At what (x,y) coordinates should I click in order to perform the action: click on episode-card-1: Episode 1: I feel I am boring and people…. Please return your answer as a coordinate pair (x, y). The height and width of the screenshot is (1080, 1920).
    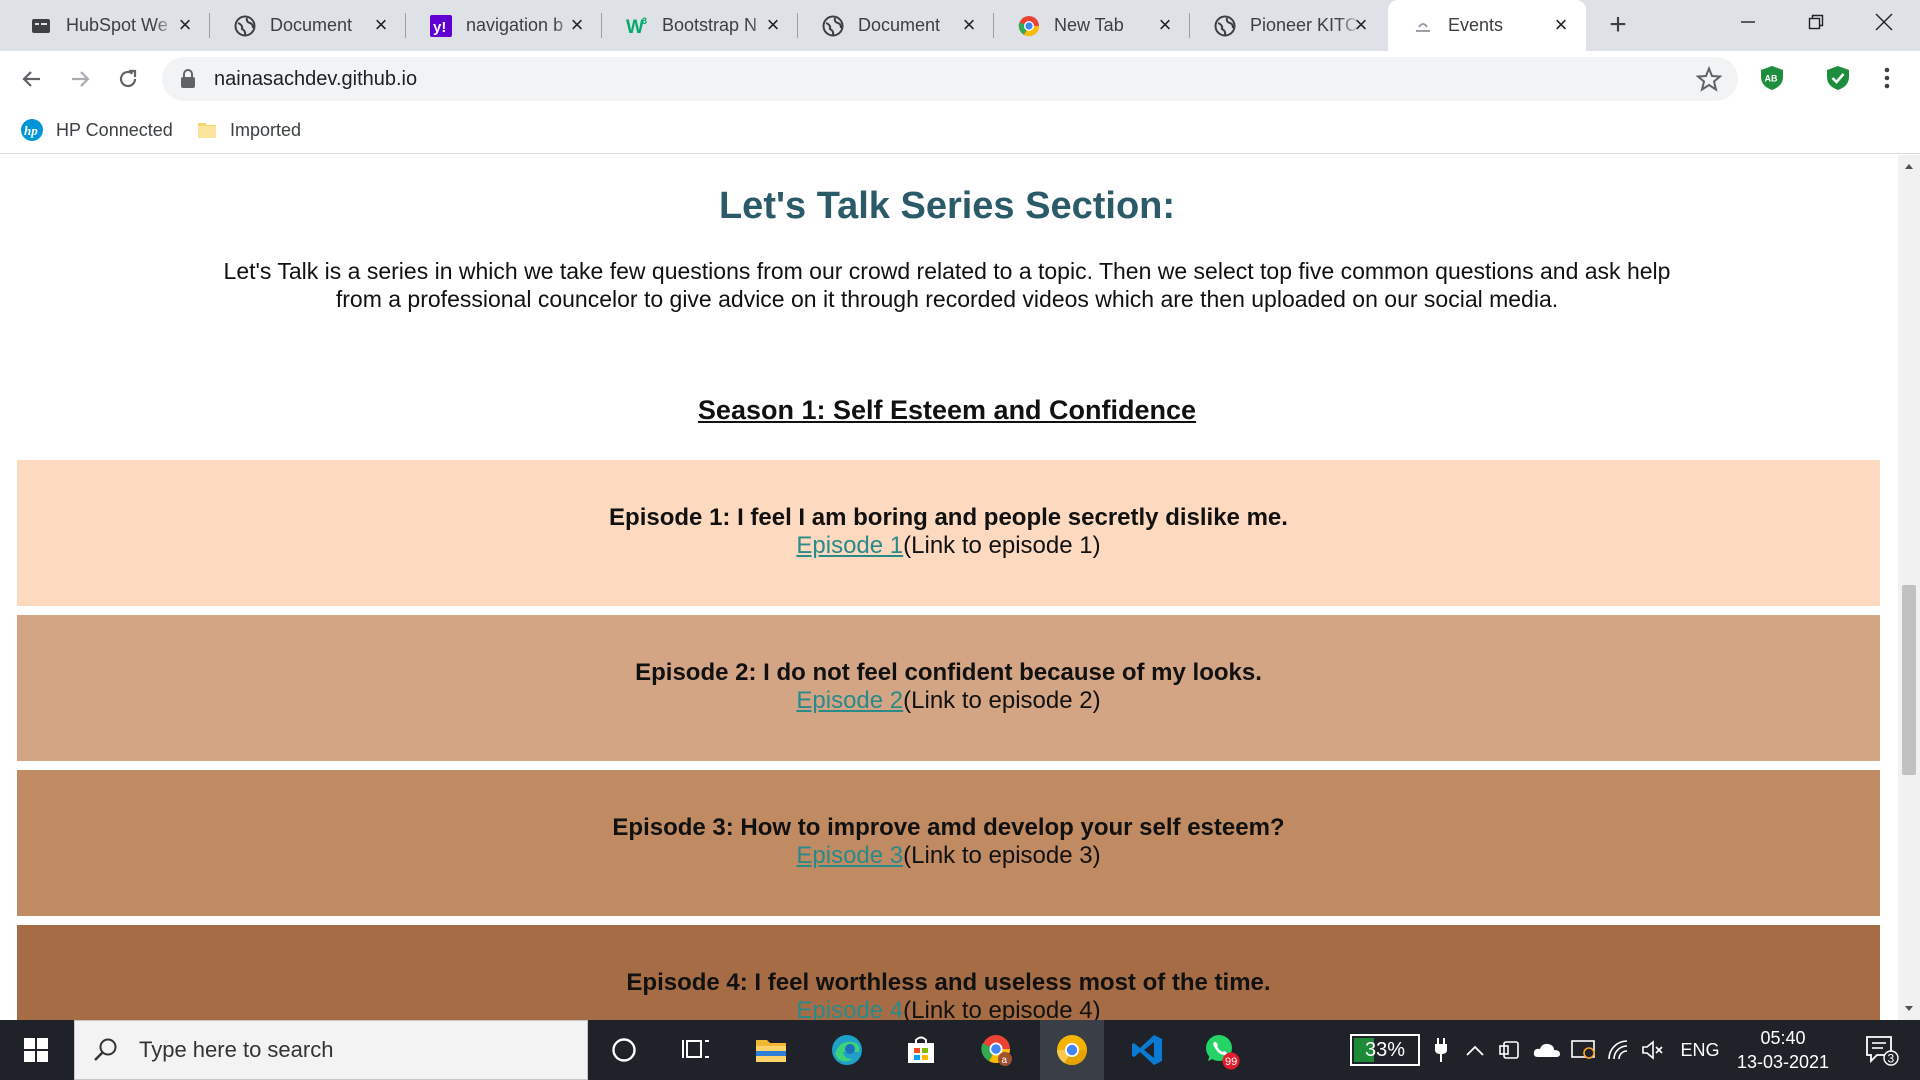
    Looking at the image, I should click on (948, 533).